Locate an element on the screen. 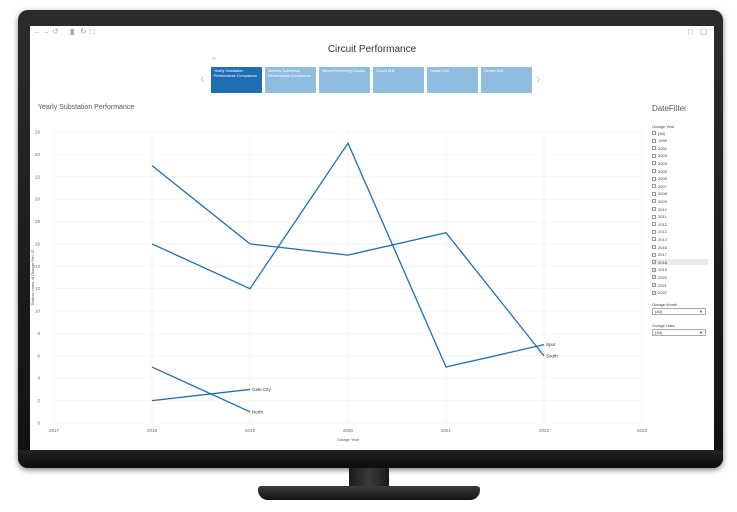  outage-month-label: Outage Month is located at coordinates (665, 304).